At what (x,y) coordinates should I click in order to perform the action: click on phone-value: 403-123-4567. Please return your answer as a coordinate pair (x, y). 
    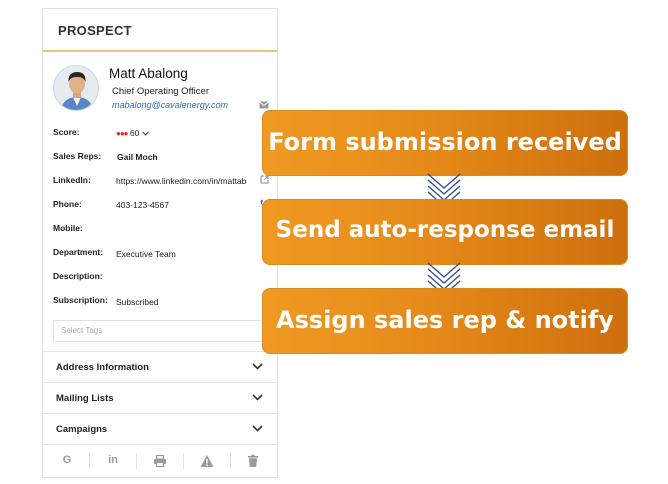
    Looking at the image, I should click on (142, 205).